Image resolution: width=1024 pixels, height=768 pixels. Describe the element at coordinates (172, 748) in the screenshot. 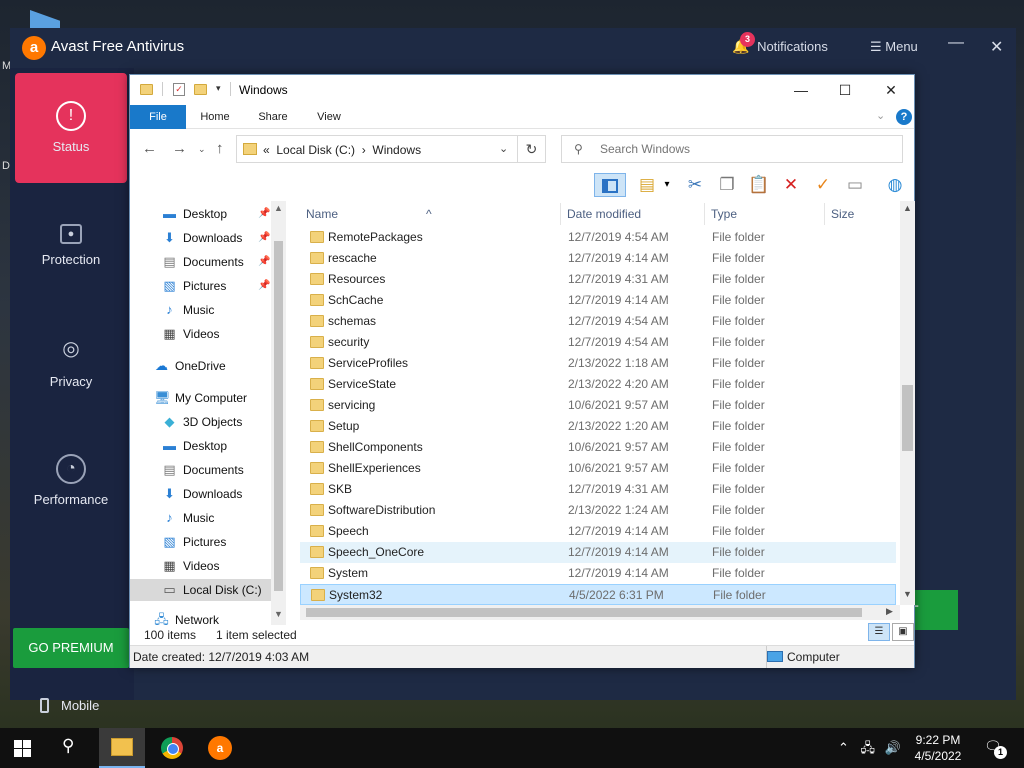

I see `taskbar-chrome` at that location.